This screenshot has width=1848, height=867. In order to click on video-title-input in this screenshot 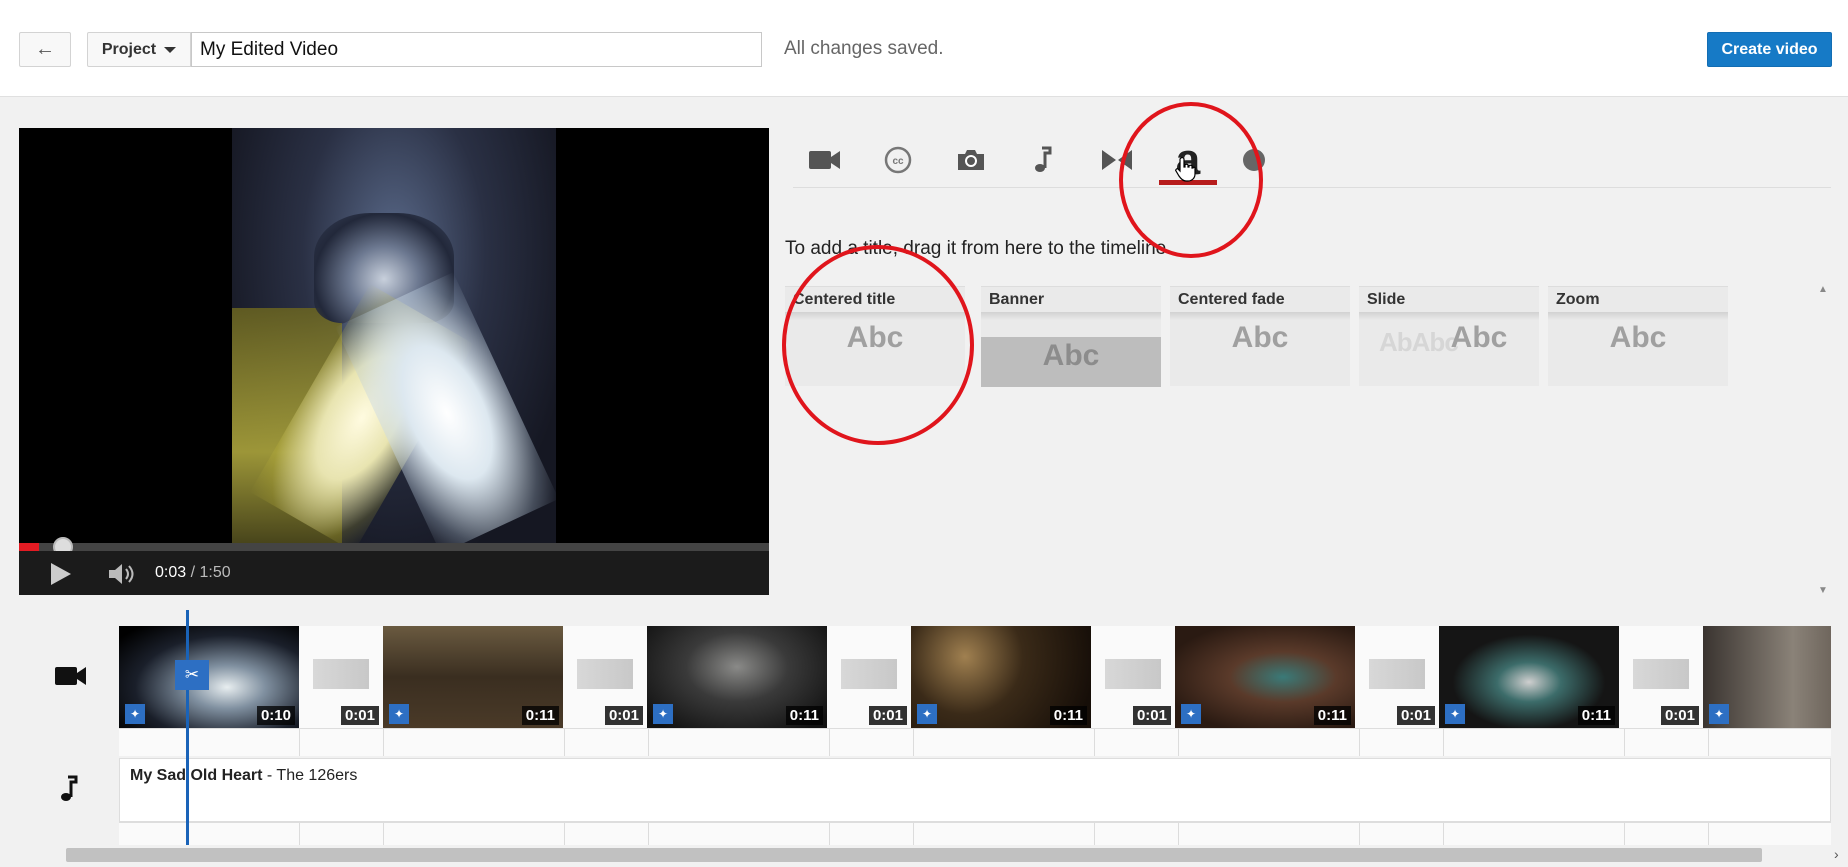, I will do `click(476, 49)`.